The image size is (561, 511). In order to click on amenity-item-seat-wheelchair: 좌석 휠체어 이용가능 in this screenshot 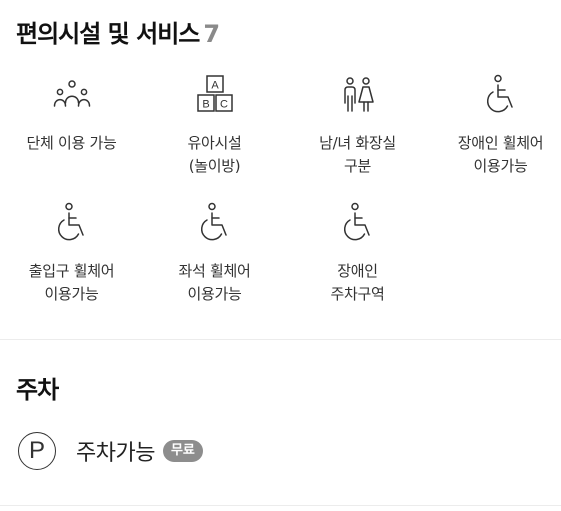, I will do `click(214, 264)`.